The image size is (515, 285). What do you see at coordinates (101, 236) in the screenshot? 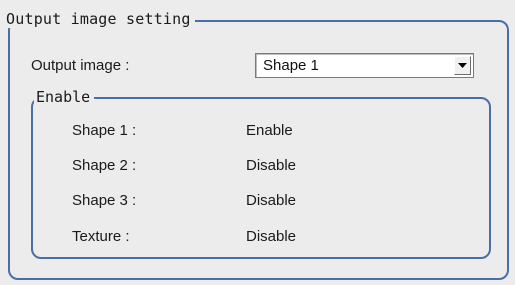
I see `texture-label: Texture :` at bounding box center [101, 236].